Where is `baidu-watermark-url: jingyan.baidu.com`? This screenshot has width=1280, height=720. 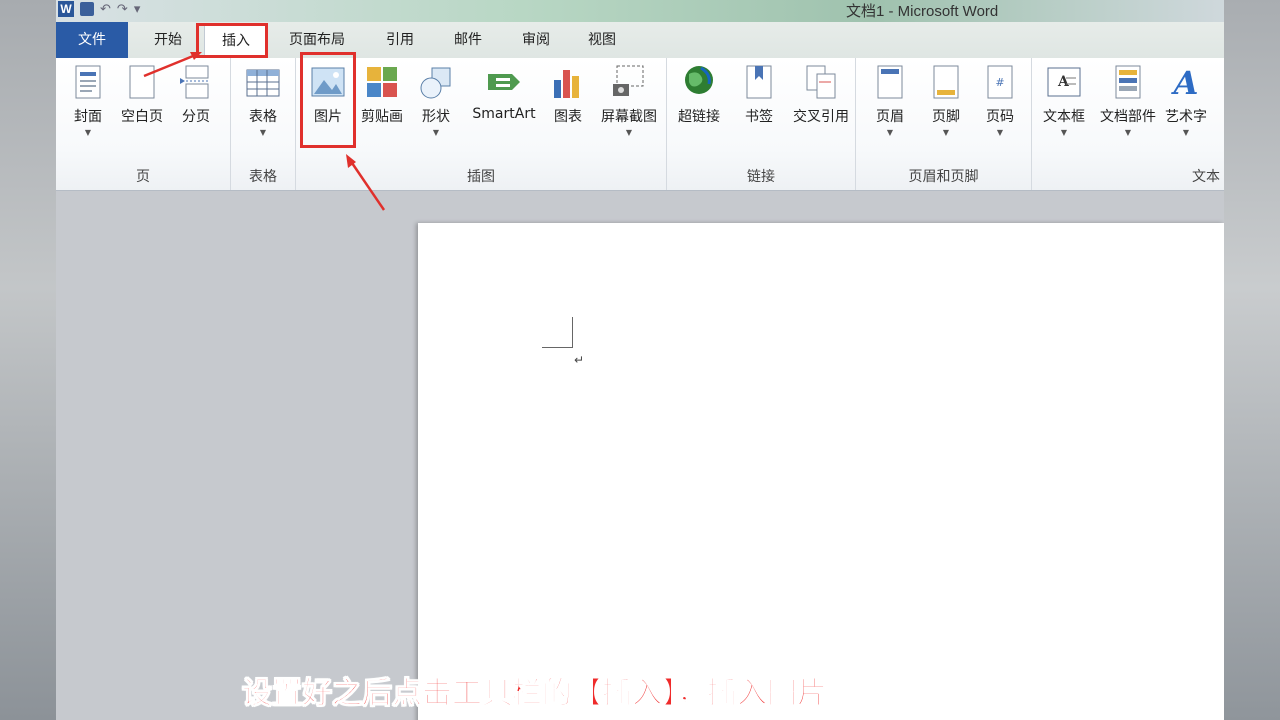
baidu-watermark-url: jingyan.baidu.com is located at coordinates (1079, 675).